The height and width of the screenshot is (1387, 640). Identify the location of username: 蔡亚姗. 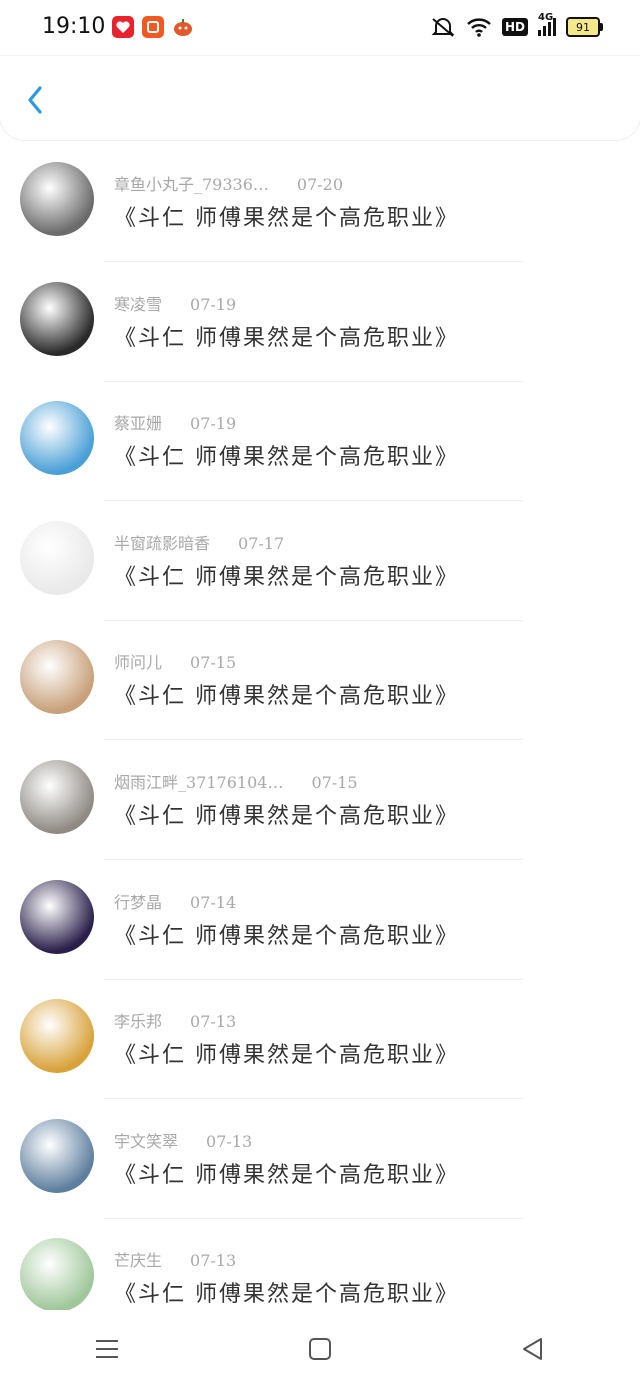
(138, 423).